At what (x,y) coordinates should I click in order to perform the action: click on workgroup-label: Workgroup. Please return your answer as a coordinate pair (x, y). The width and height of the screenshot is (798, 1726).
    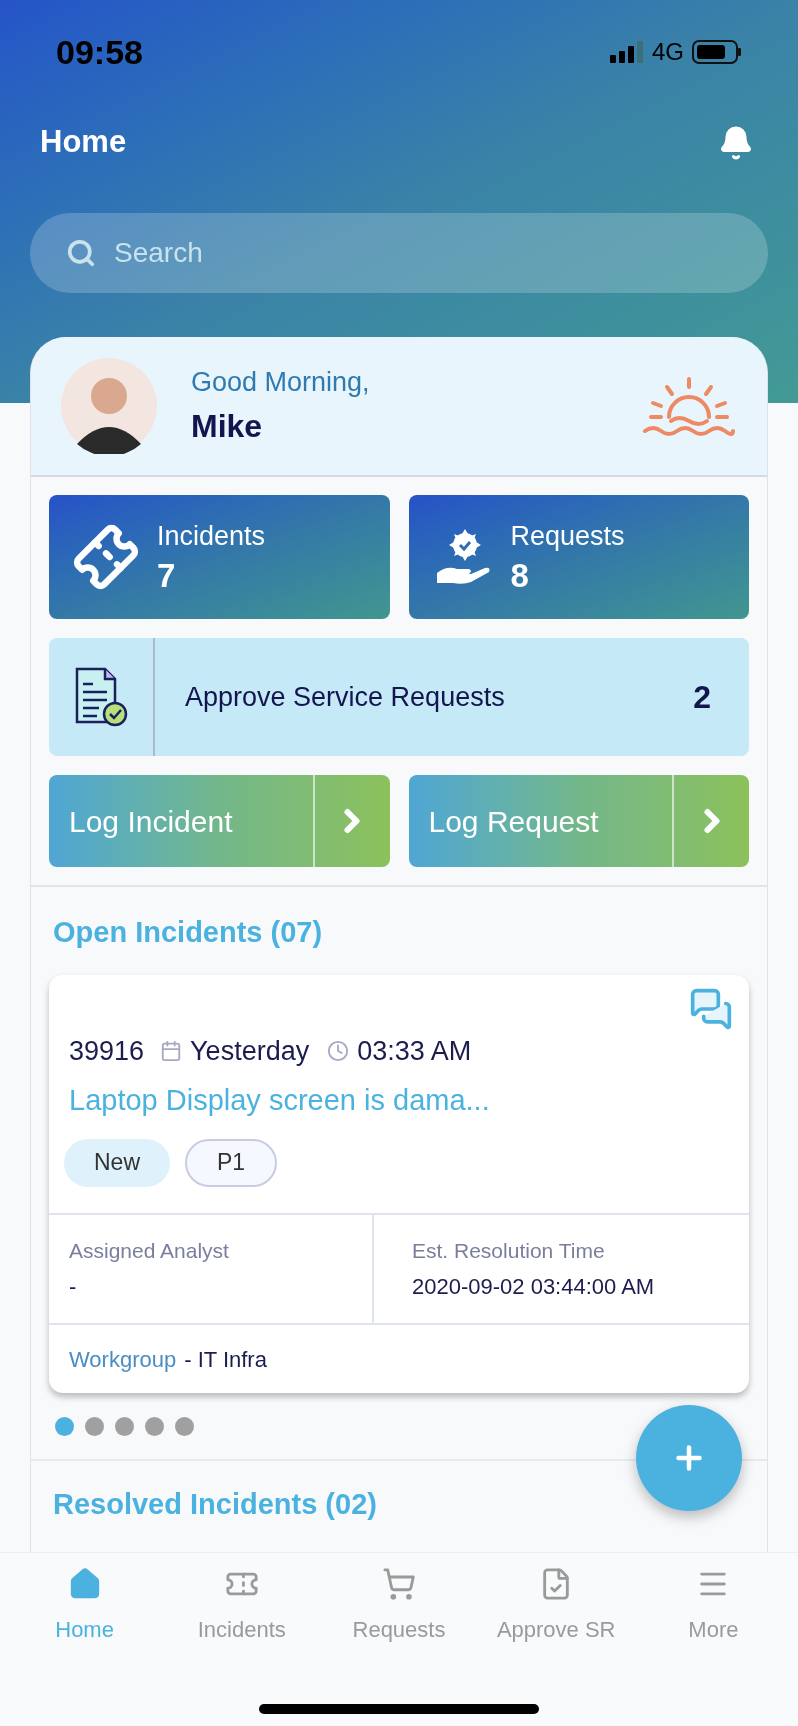
    Looking at the image, I should click on (123, 1359).